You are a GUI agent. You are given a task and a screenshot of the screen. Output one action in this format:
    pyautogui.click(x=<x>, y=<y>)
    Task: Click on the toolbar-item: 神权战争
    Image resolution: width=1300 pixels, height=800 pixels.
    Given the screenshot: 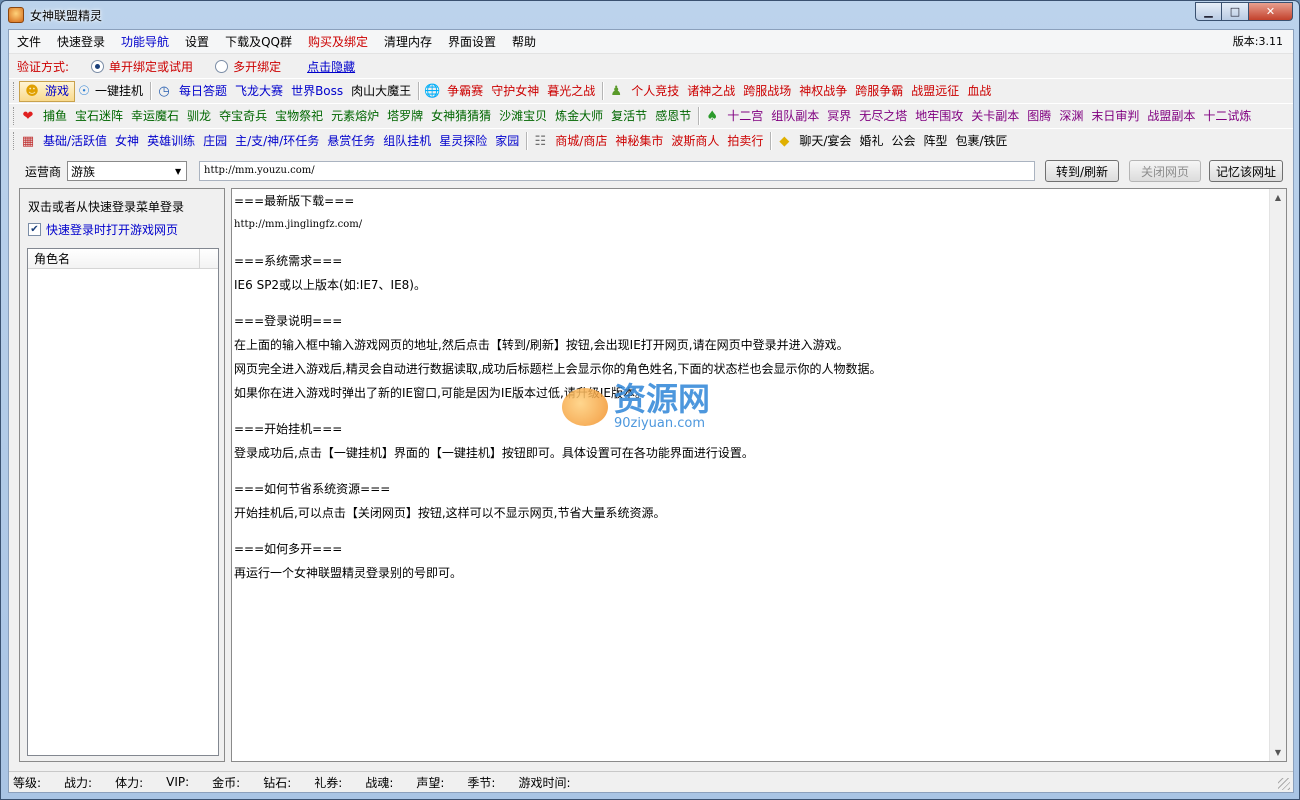 What is the action you would take?
    pyautogui.click(x=823, y=91)
    